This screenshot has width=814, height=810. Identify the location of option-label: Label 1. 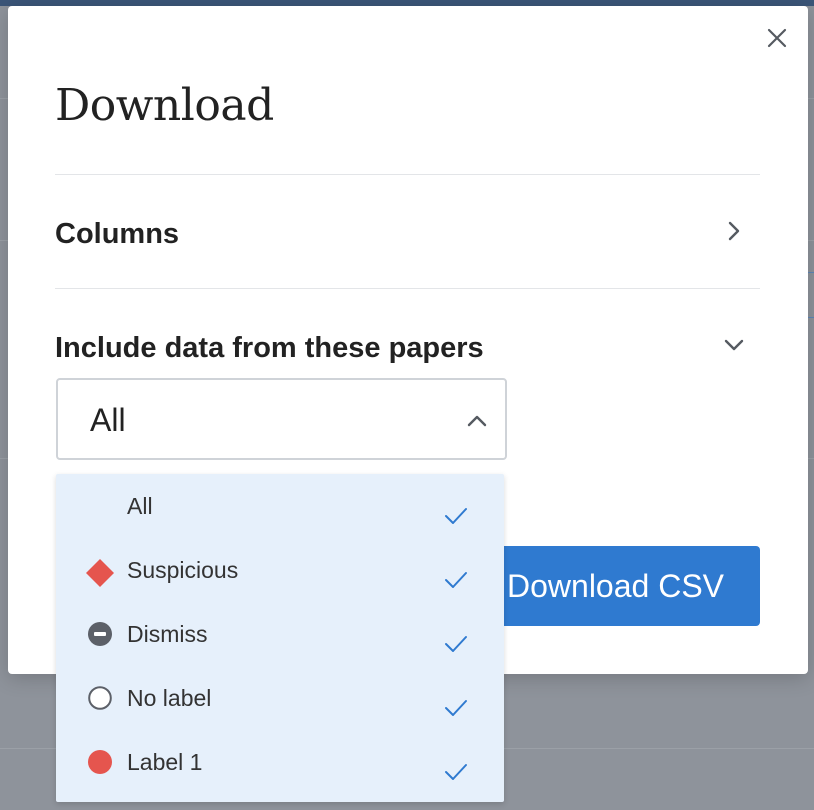
(165, 762).